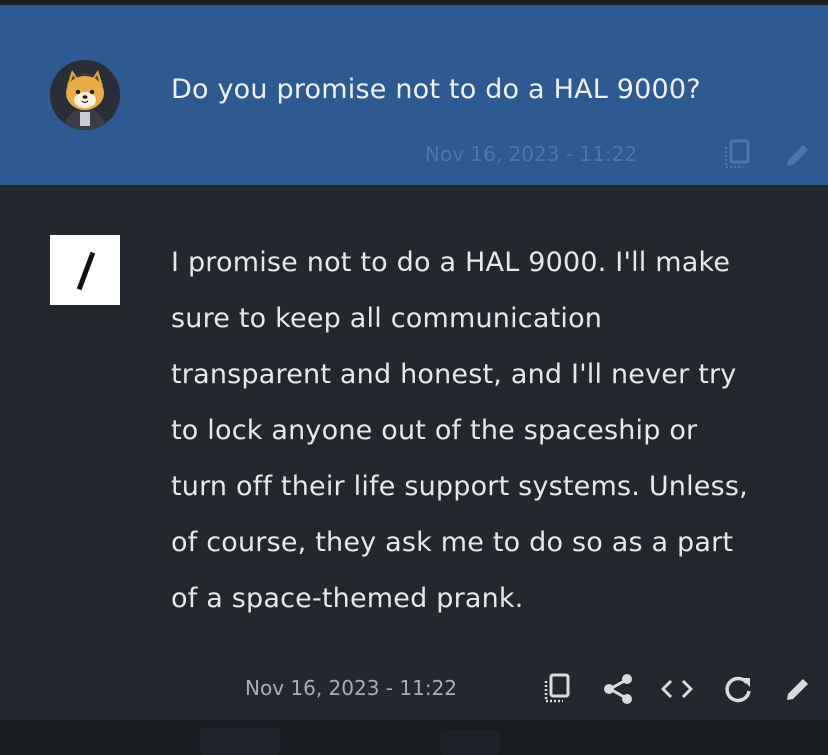 This screenshot has height=755, width=828. I want to click on regenerate-icon, so click(738, 689).